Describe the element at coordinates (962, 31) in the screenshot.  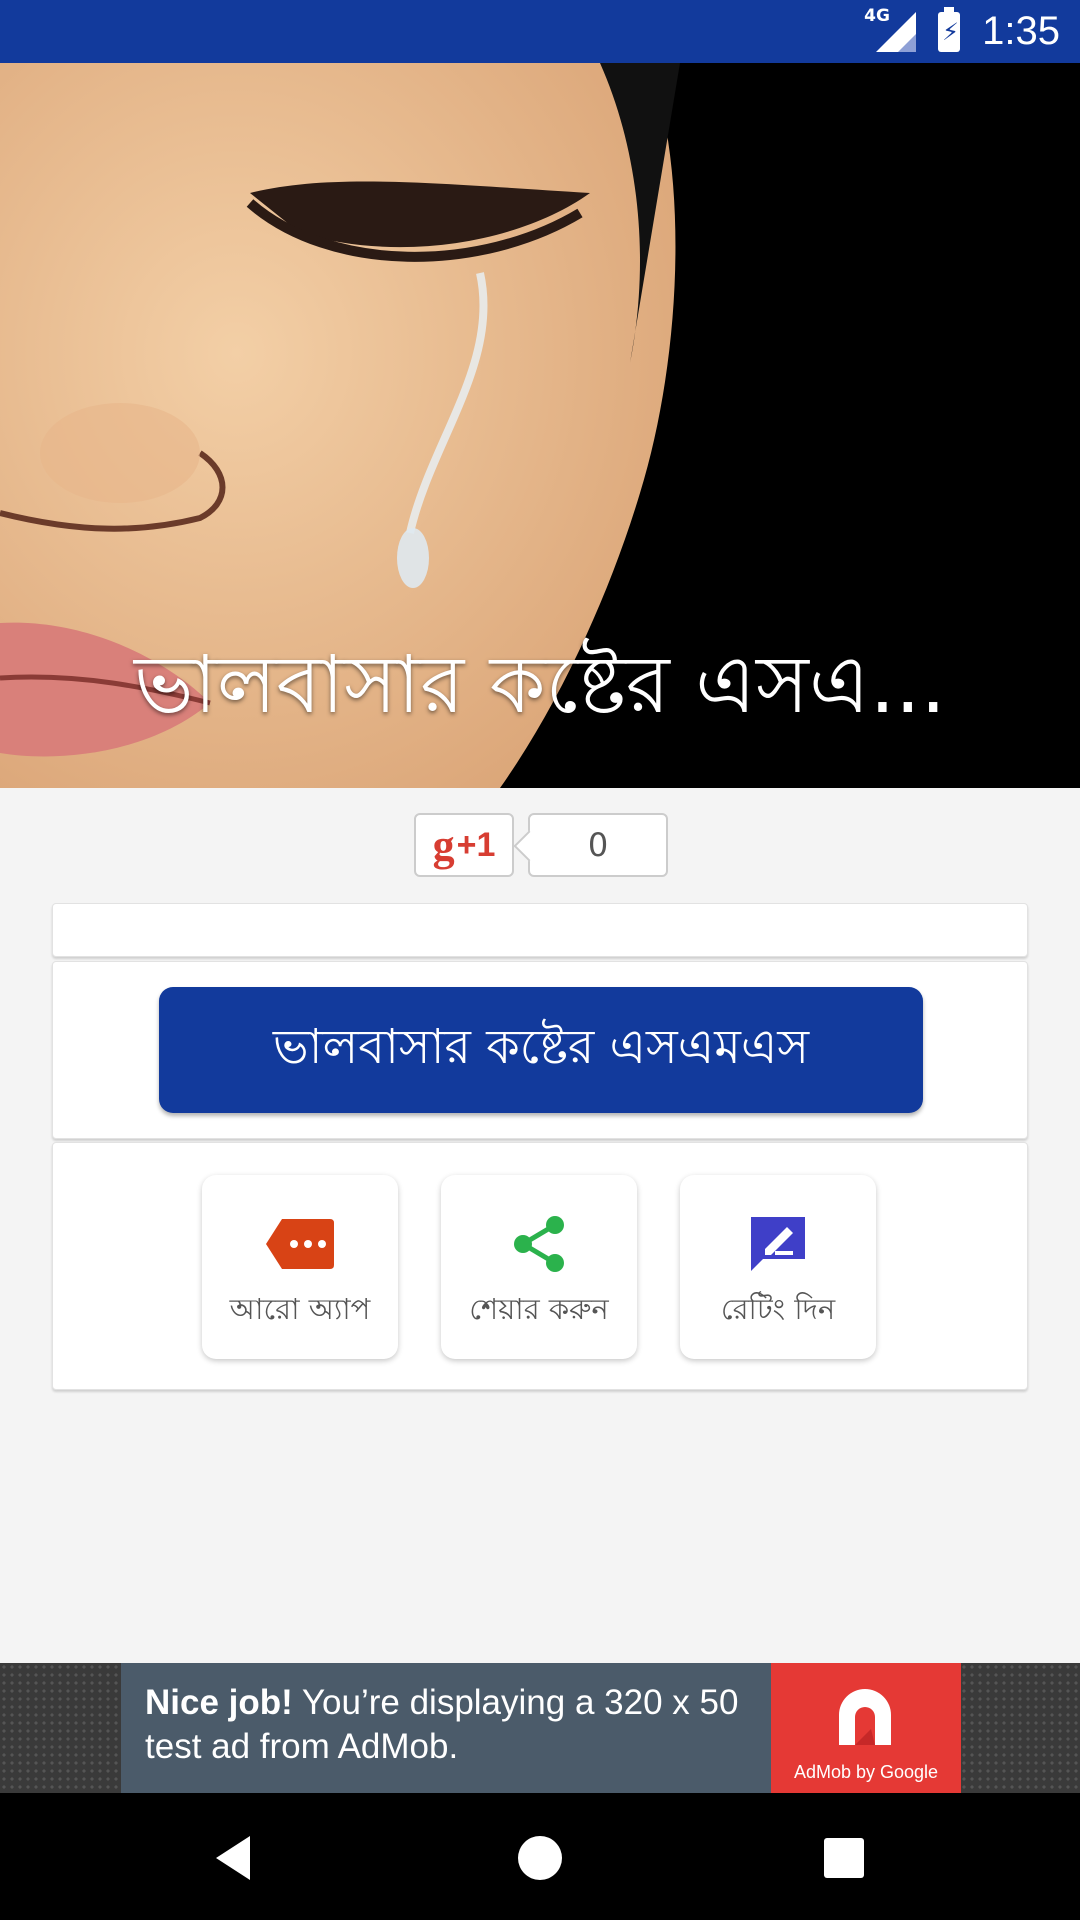
I see `status-icons: 4G ⚡ 1:35` at that location.